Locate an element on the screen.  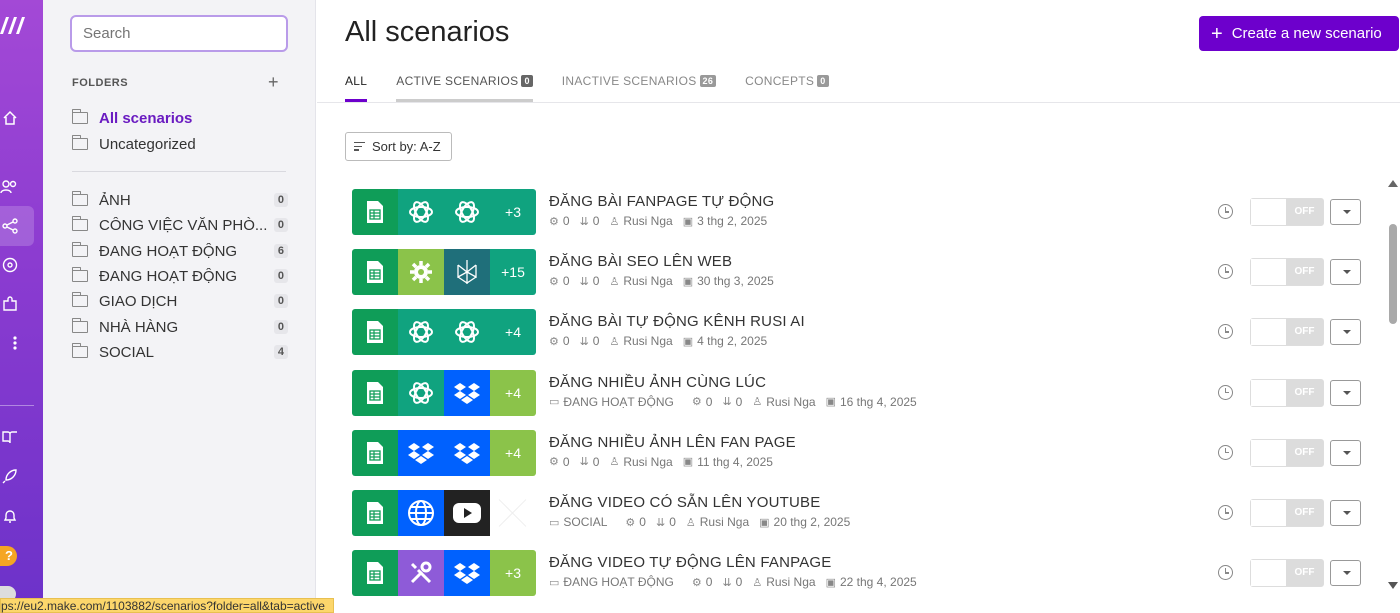
openai-icon is located at coordinates (421, 332).